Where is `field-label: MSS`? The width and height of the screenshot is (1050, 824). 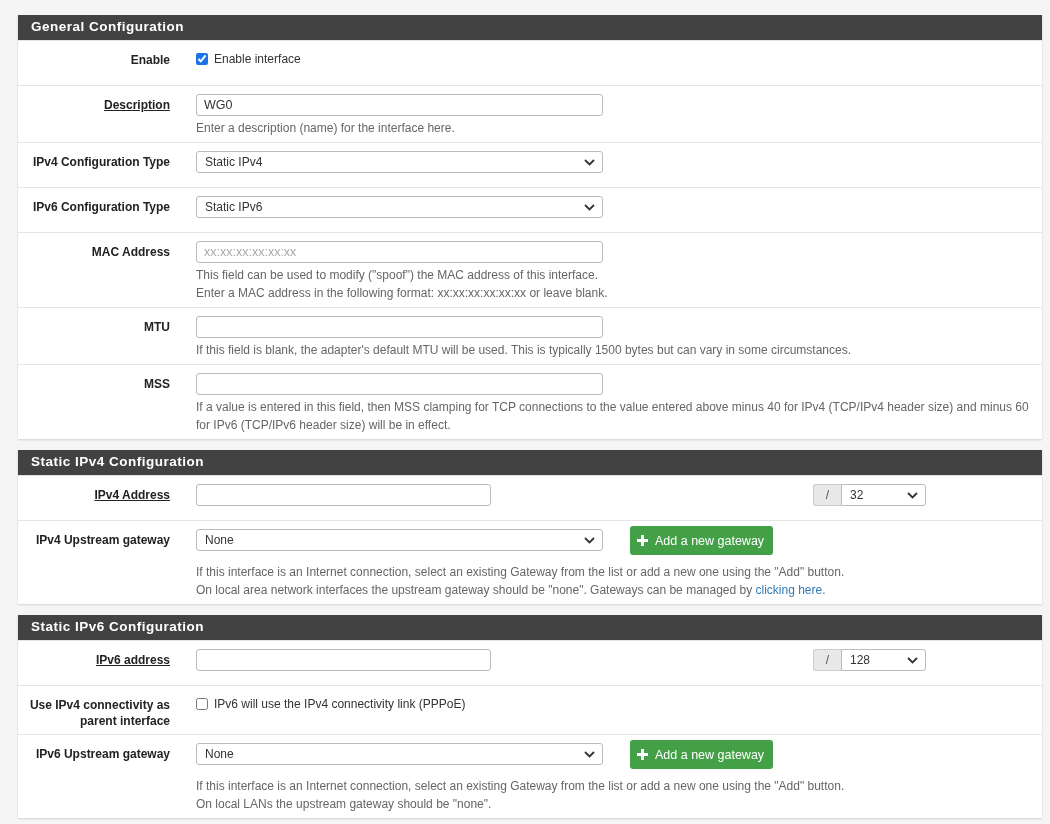 field-label: MSS is located at coordinates (157, 384).